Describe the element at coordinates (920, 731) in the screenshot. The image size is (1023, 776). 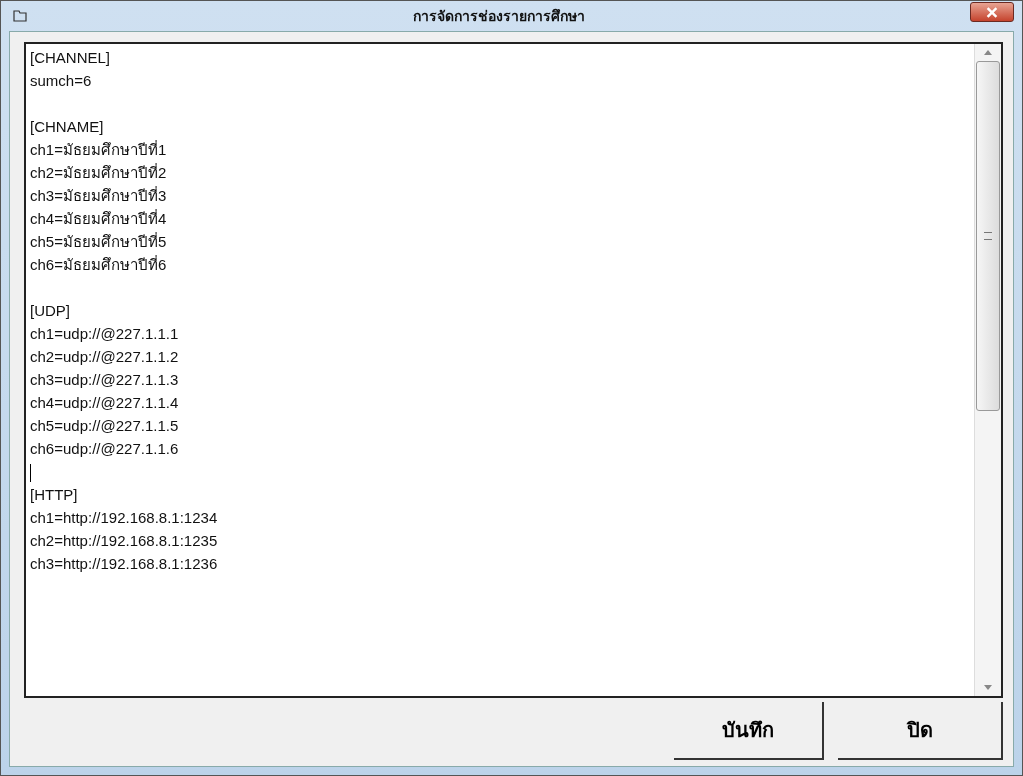
I see `dialog-button: ปิด` at that location.